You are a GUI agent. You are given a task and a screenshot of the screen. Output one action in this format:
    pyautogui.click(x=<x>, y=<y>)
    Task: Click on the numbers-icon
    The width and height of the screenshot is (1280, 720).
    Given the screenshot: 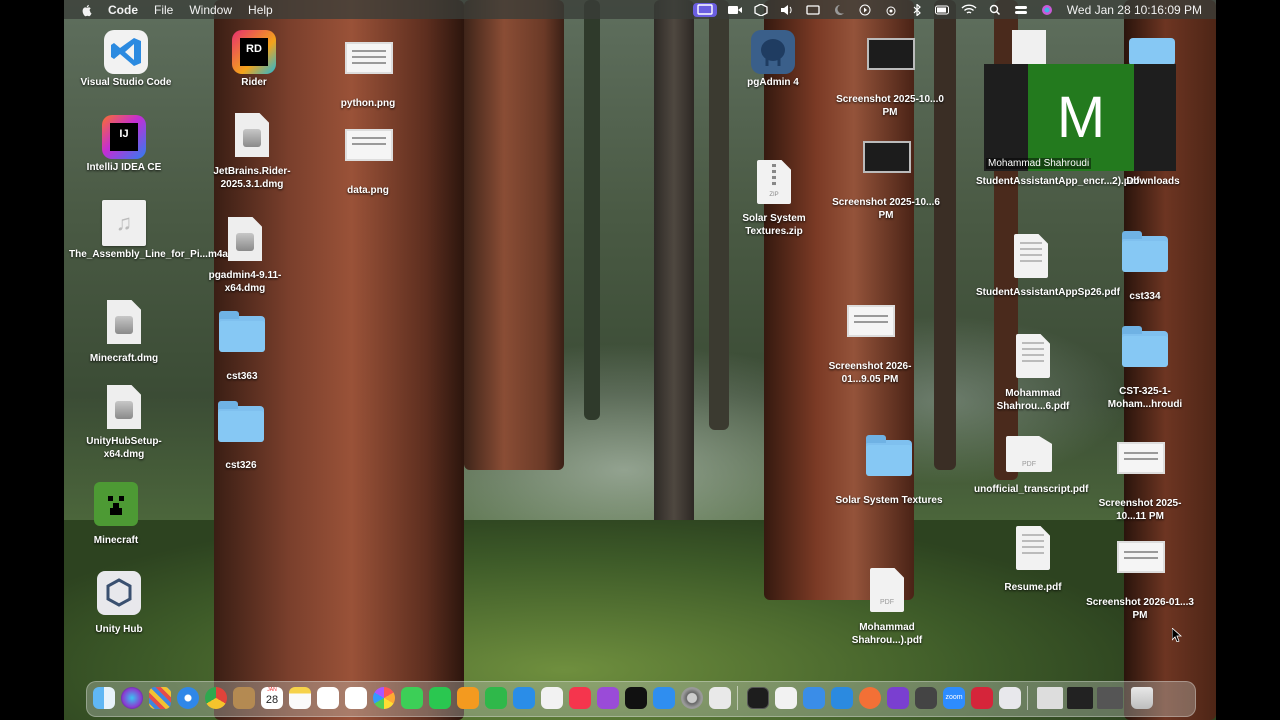 What is the action you would take?
    pyautogui.click(x=496, y=698)
    